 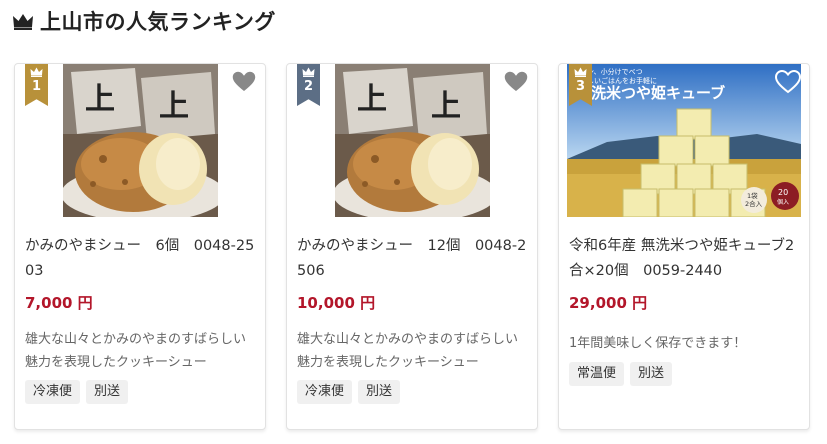 I want to click on rank-badge: 2, so click(x=308, y=85).